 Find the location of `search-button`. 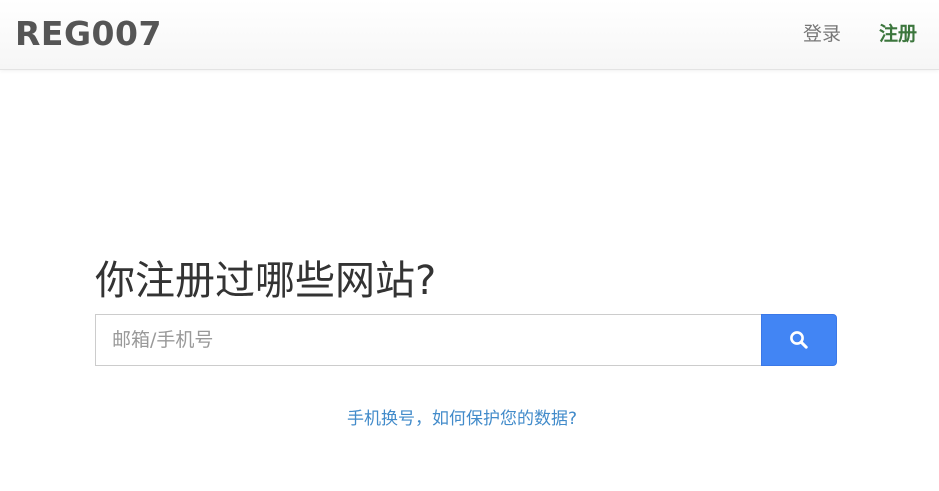

search-button is located at coordinates (799, 340).